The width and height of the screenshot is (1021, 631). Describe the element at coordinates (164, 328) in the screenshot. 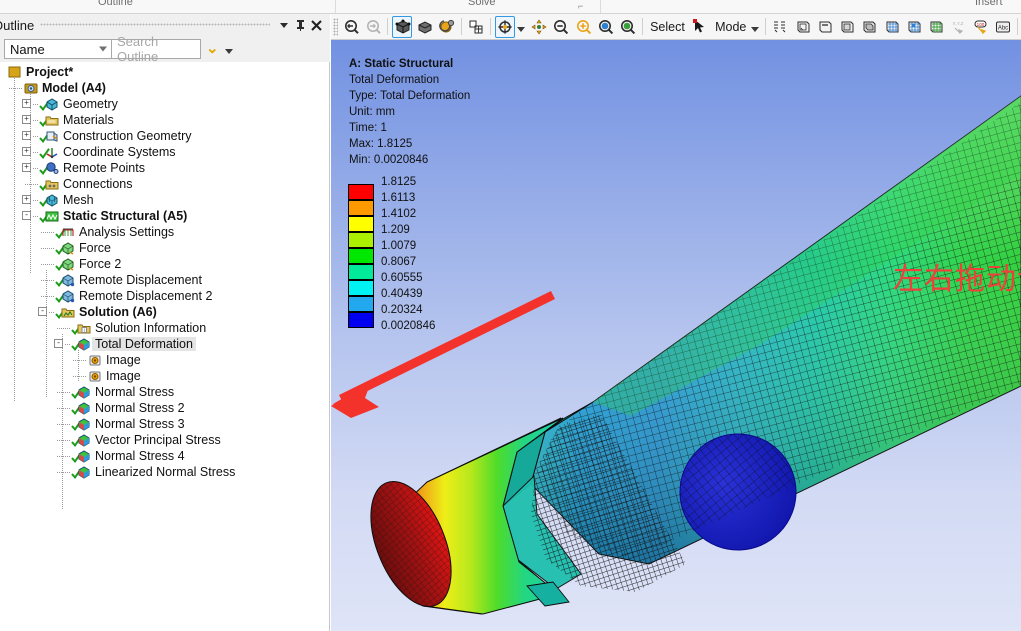

I see `tree-item: i Solution Information` at that location.